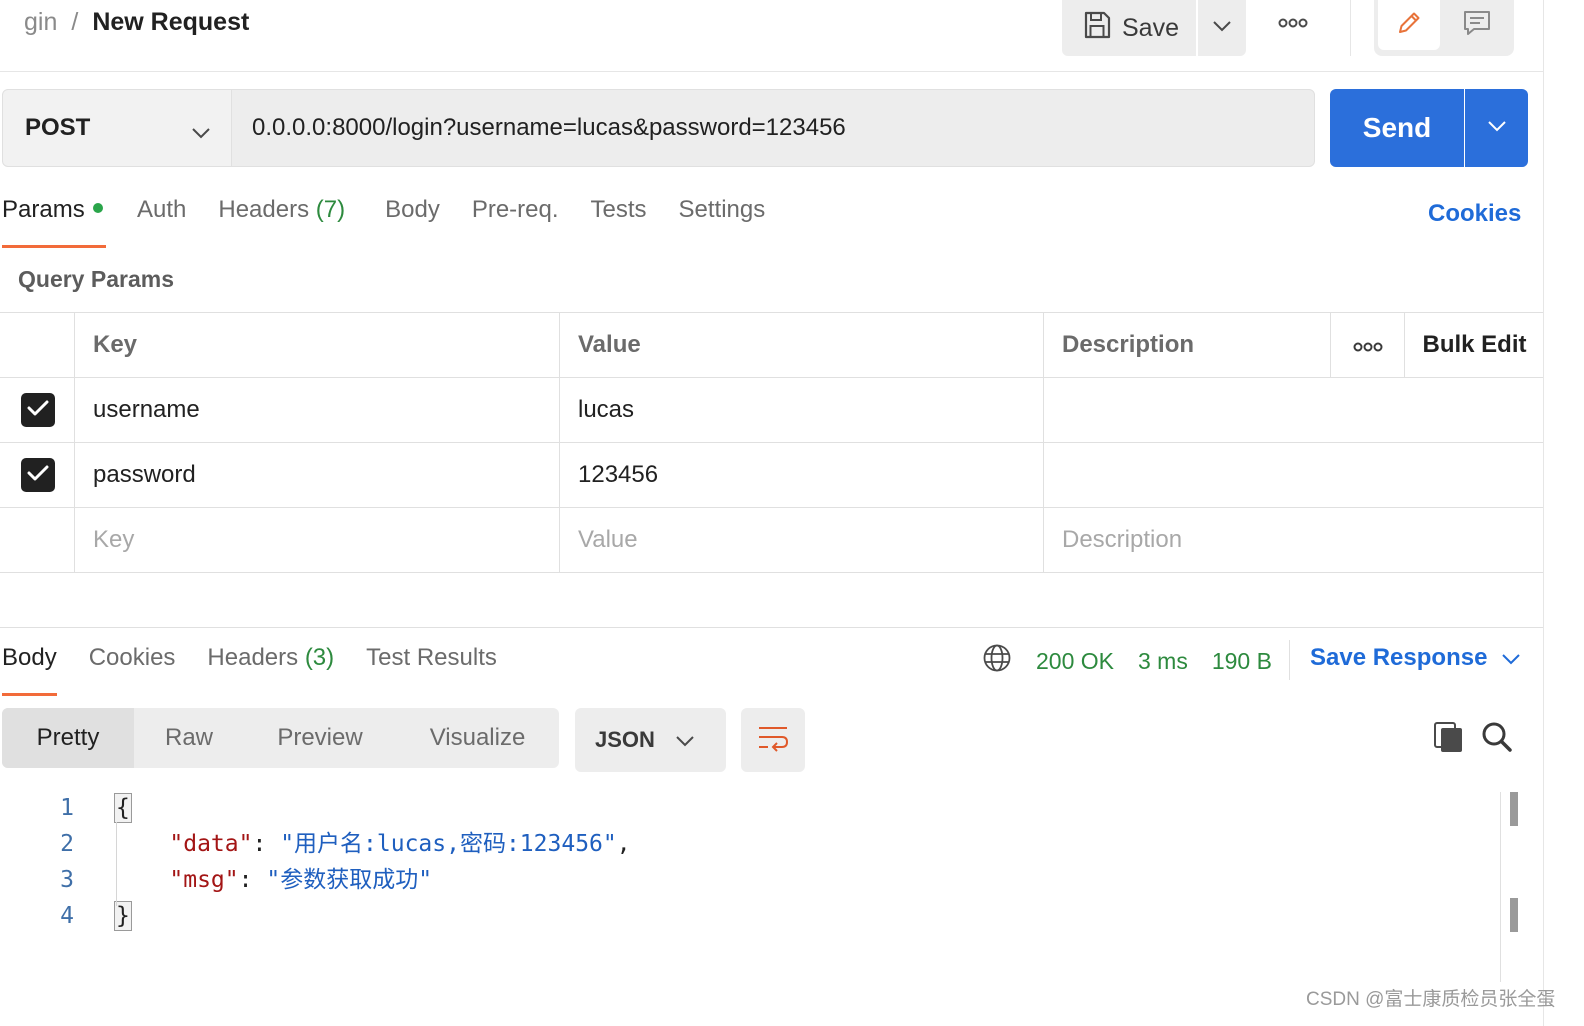 The width and height of the screenshot is (1584, 1026). I want to click on table-header-row: Key Value Description Bulk Edit, so click(772, 345).